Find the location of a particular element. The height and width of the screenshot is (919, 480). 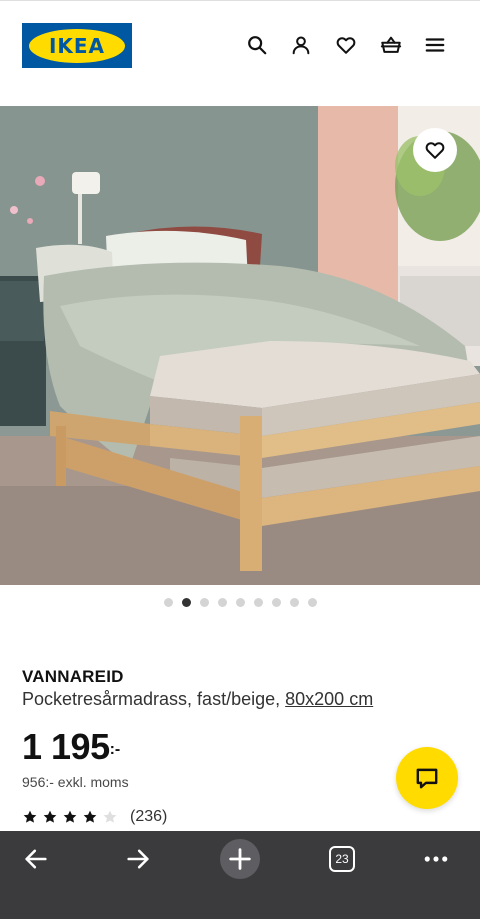

rating-count: (236) is located at coordinates (149, 816).